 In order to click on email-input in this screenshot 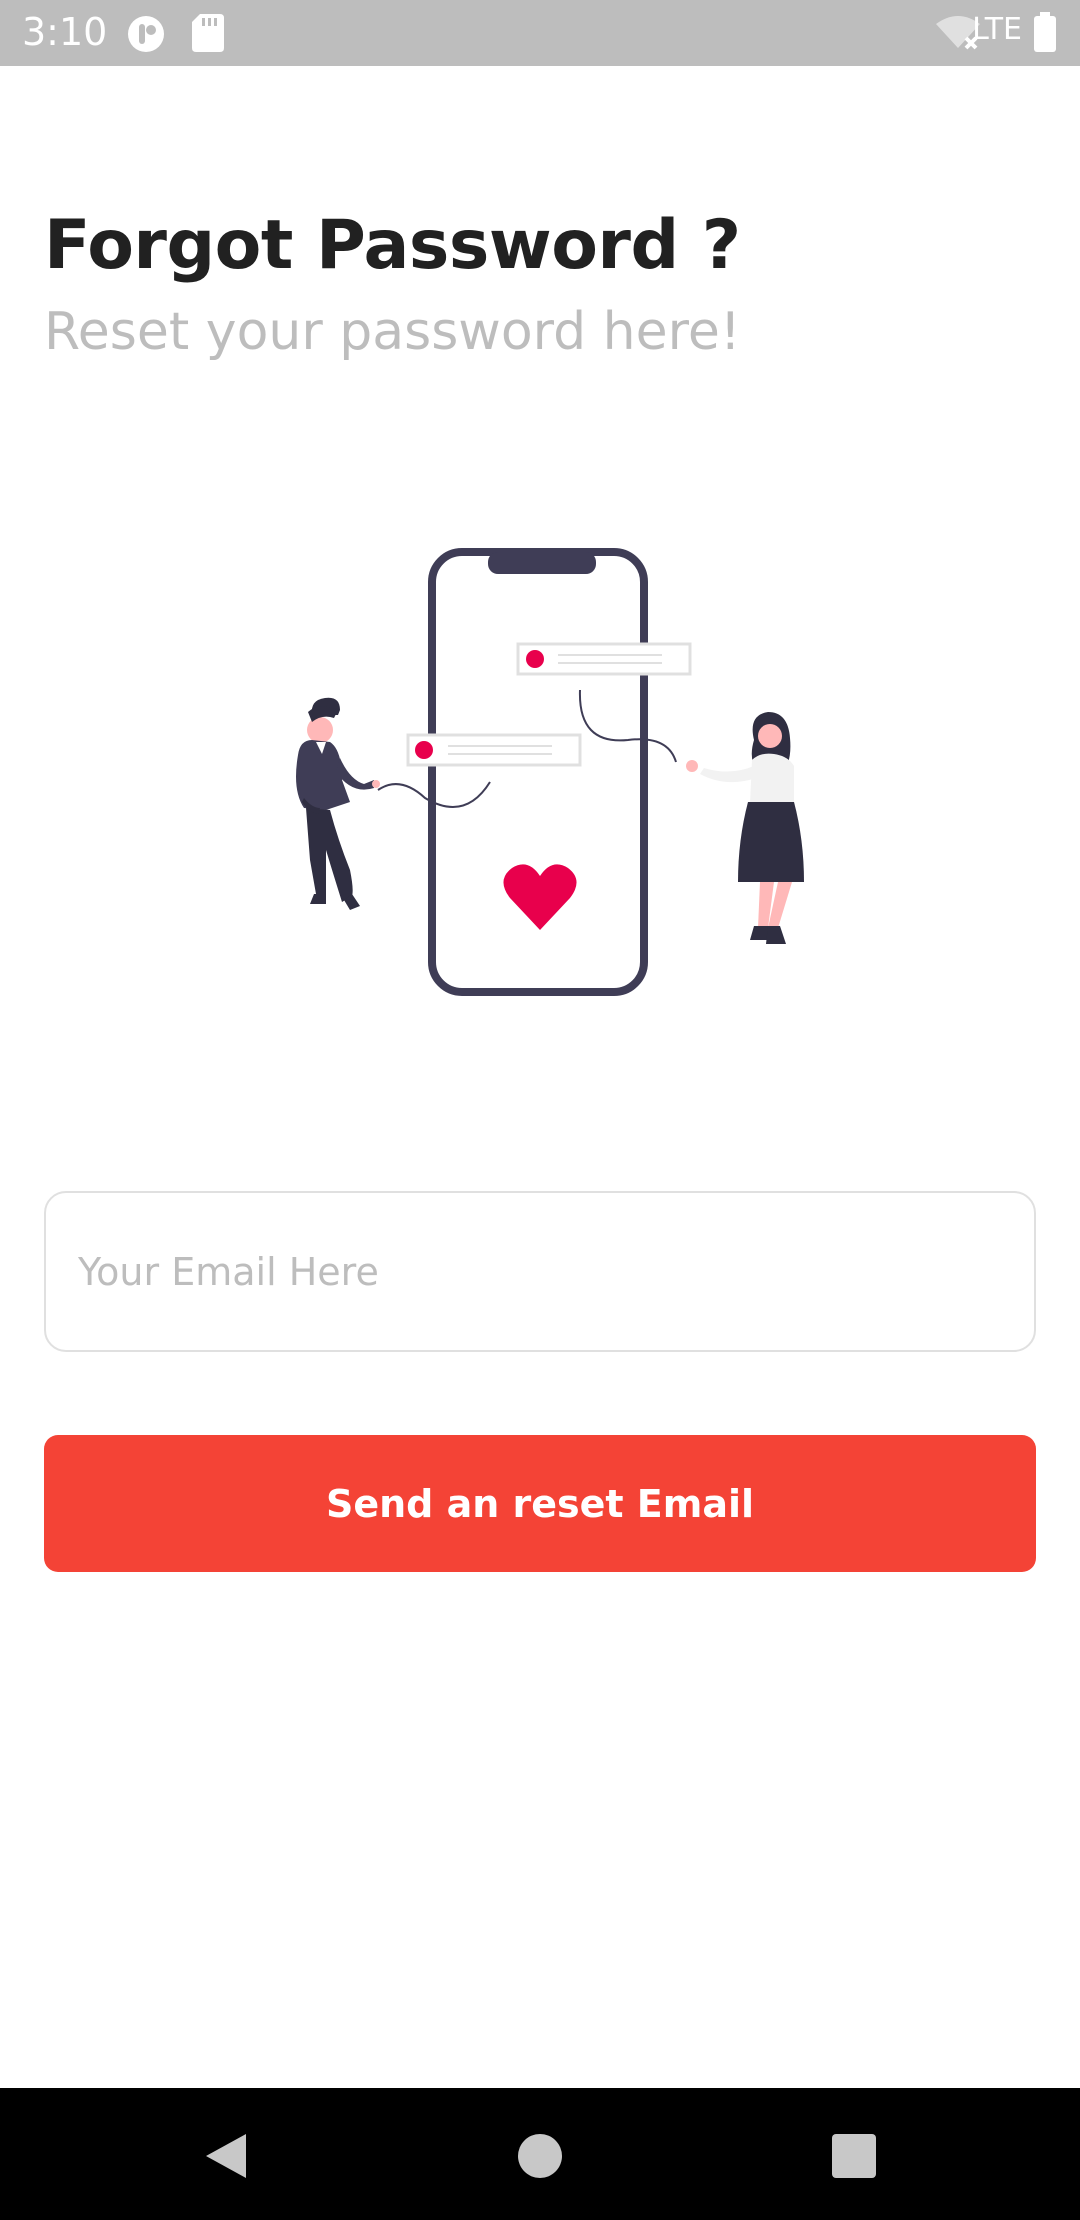, I will do `click(540, 1271)`.